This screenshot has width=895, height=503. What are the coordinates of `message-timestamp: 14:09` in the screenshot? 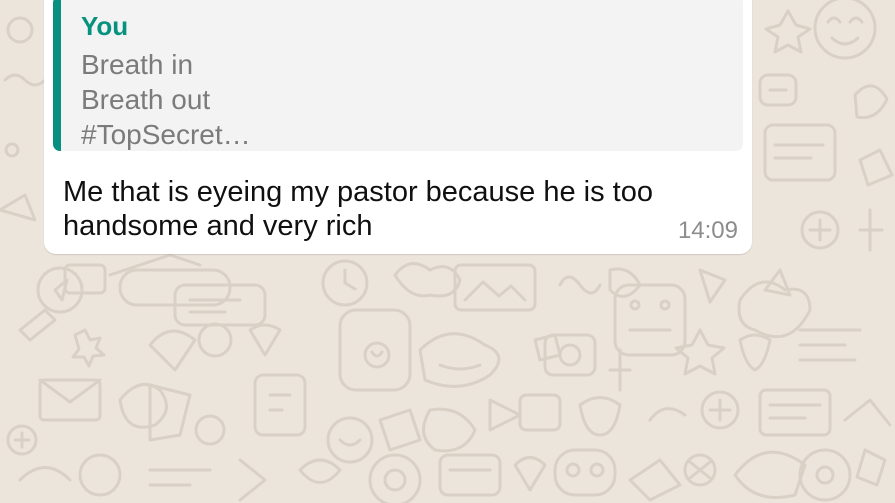 It's located at (707, 230).